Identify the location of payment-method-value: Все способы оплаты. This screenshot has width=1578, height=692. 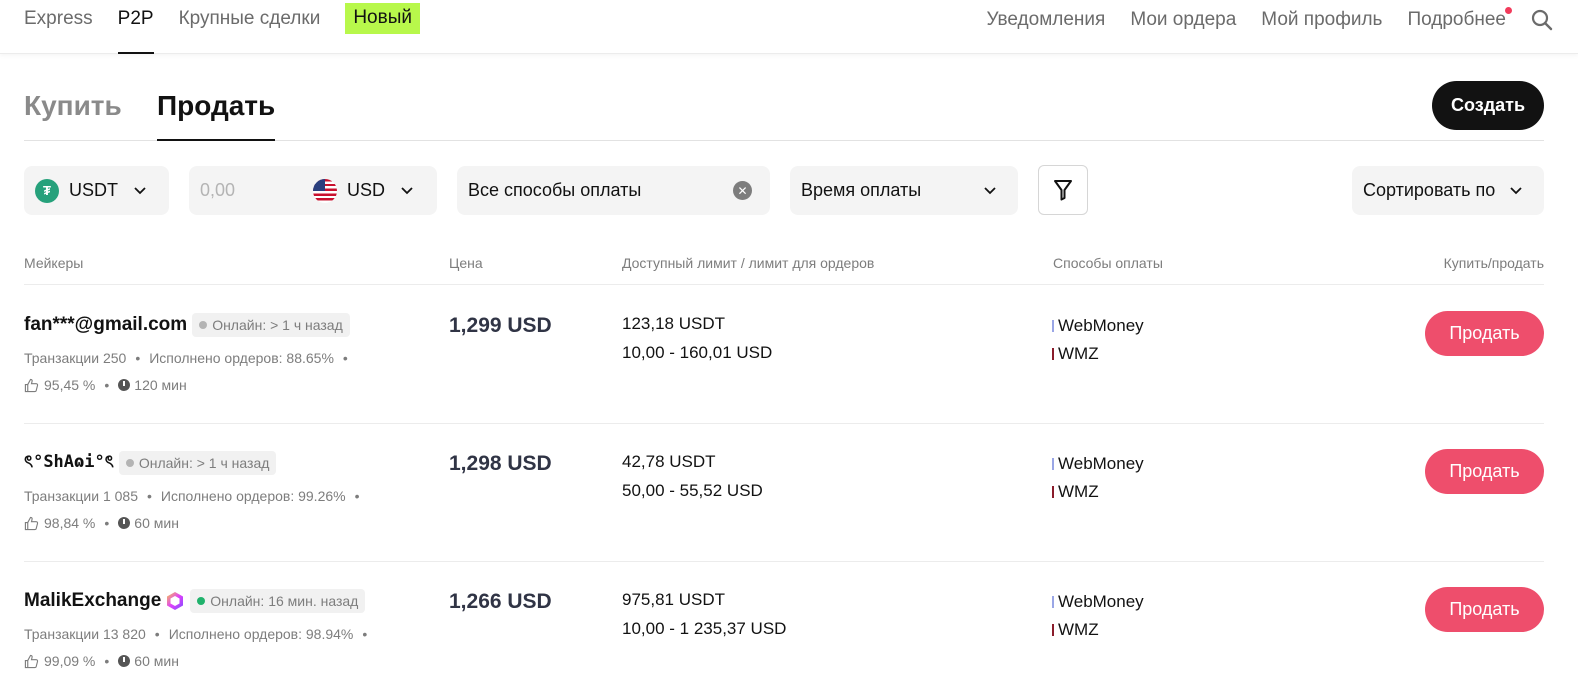
(555, 190).